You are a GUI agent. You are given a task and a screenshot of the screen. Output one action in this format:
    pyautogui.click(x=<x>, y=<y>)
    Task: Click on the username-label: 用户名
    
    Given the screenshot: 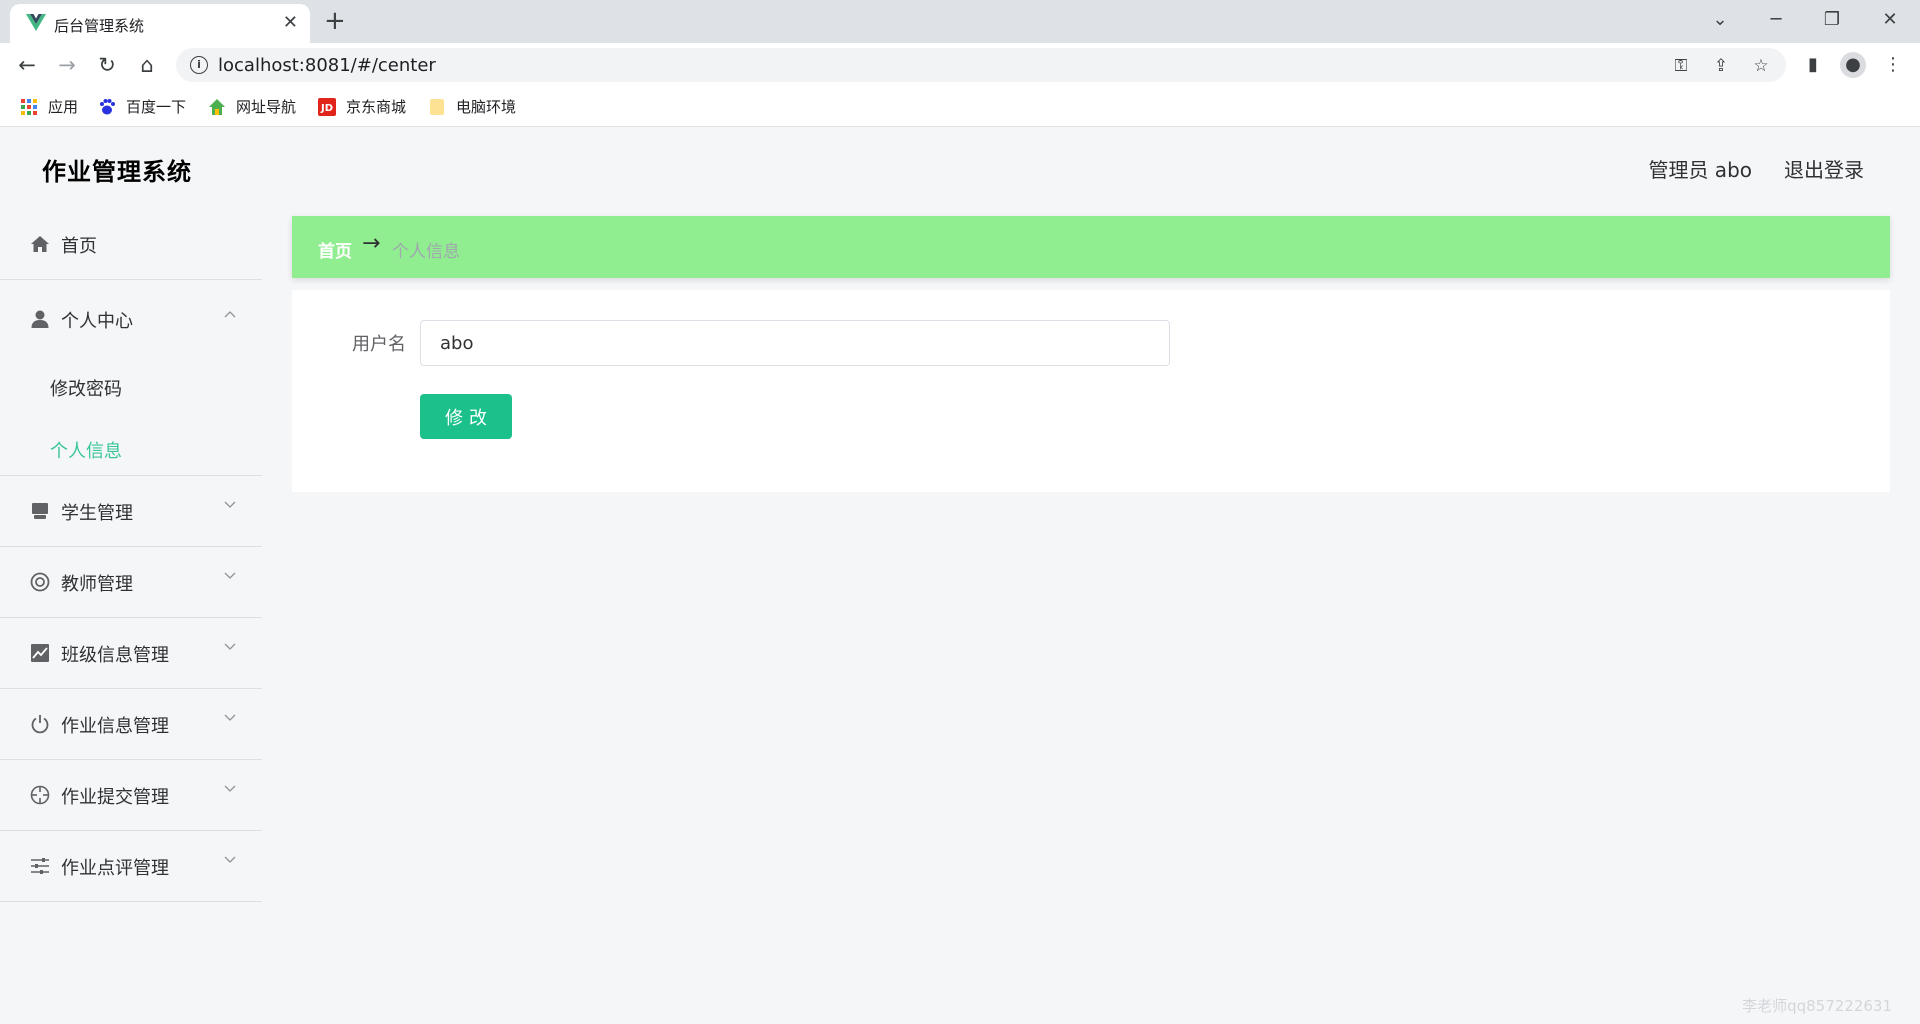 What is the action you would take?
    pyautogui.click(x=379, y=344)
    